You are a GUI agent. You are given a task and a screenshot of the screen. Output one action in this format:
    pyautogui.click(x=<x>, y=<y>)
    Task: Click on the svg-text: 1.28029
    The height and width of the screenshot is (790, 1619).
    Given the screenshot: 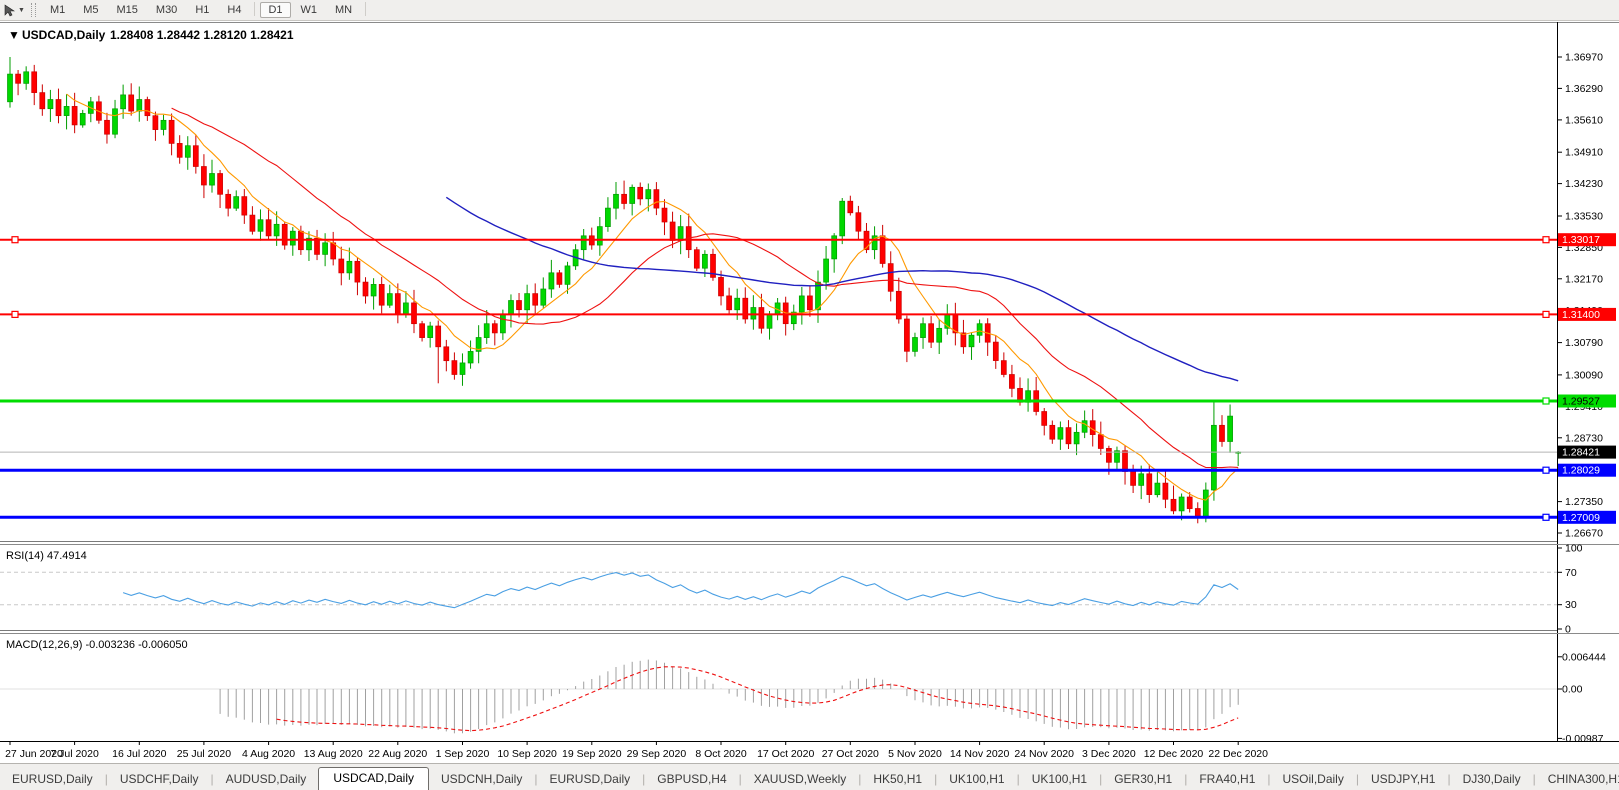 What is the action you would take?
    pyautogui.click(x=1581, y=471)
    